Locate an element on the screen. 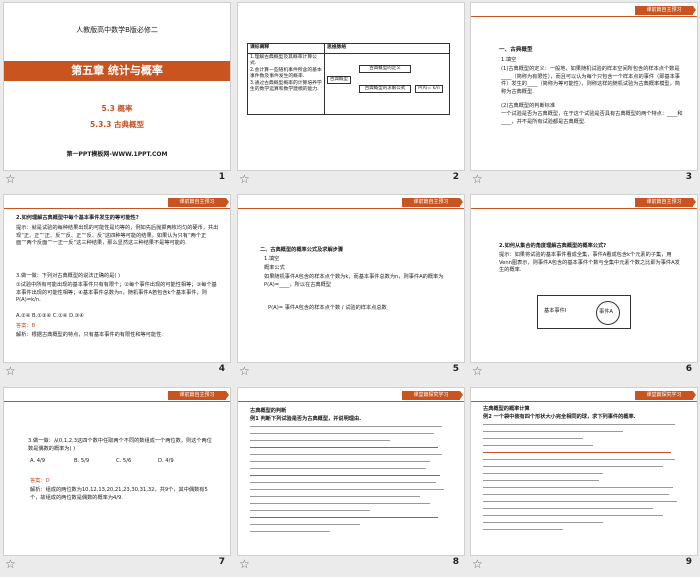 The width and height of the screenshot is (700, 577). venn-outer-label: 基本事件I is located at coordinates (555, 311).